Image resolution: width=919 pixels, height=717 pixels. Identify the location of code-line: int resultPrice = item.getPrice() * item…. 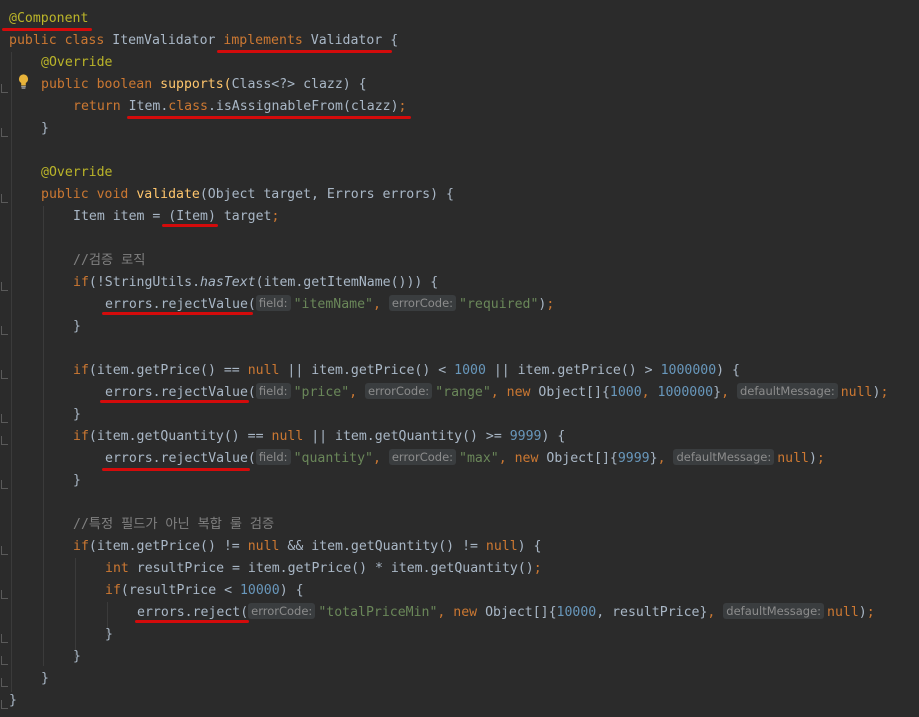
(323, 569).